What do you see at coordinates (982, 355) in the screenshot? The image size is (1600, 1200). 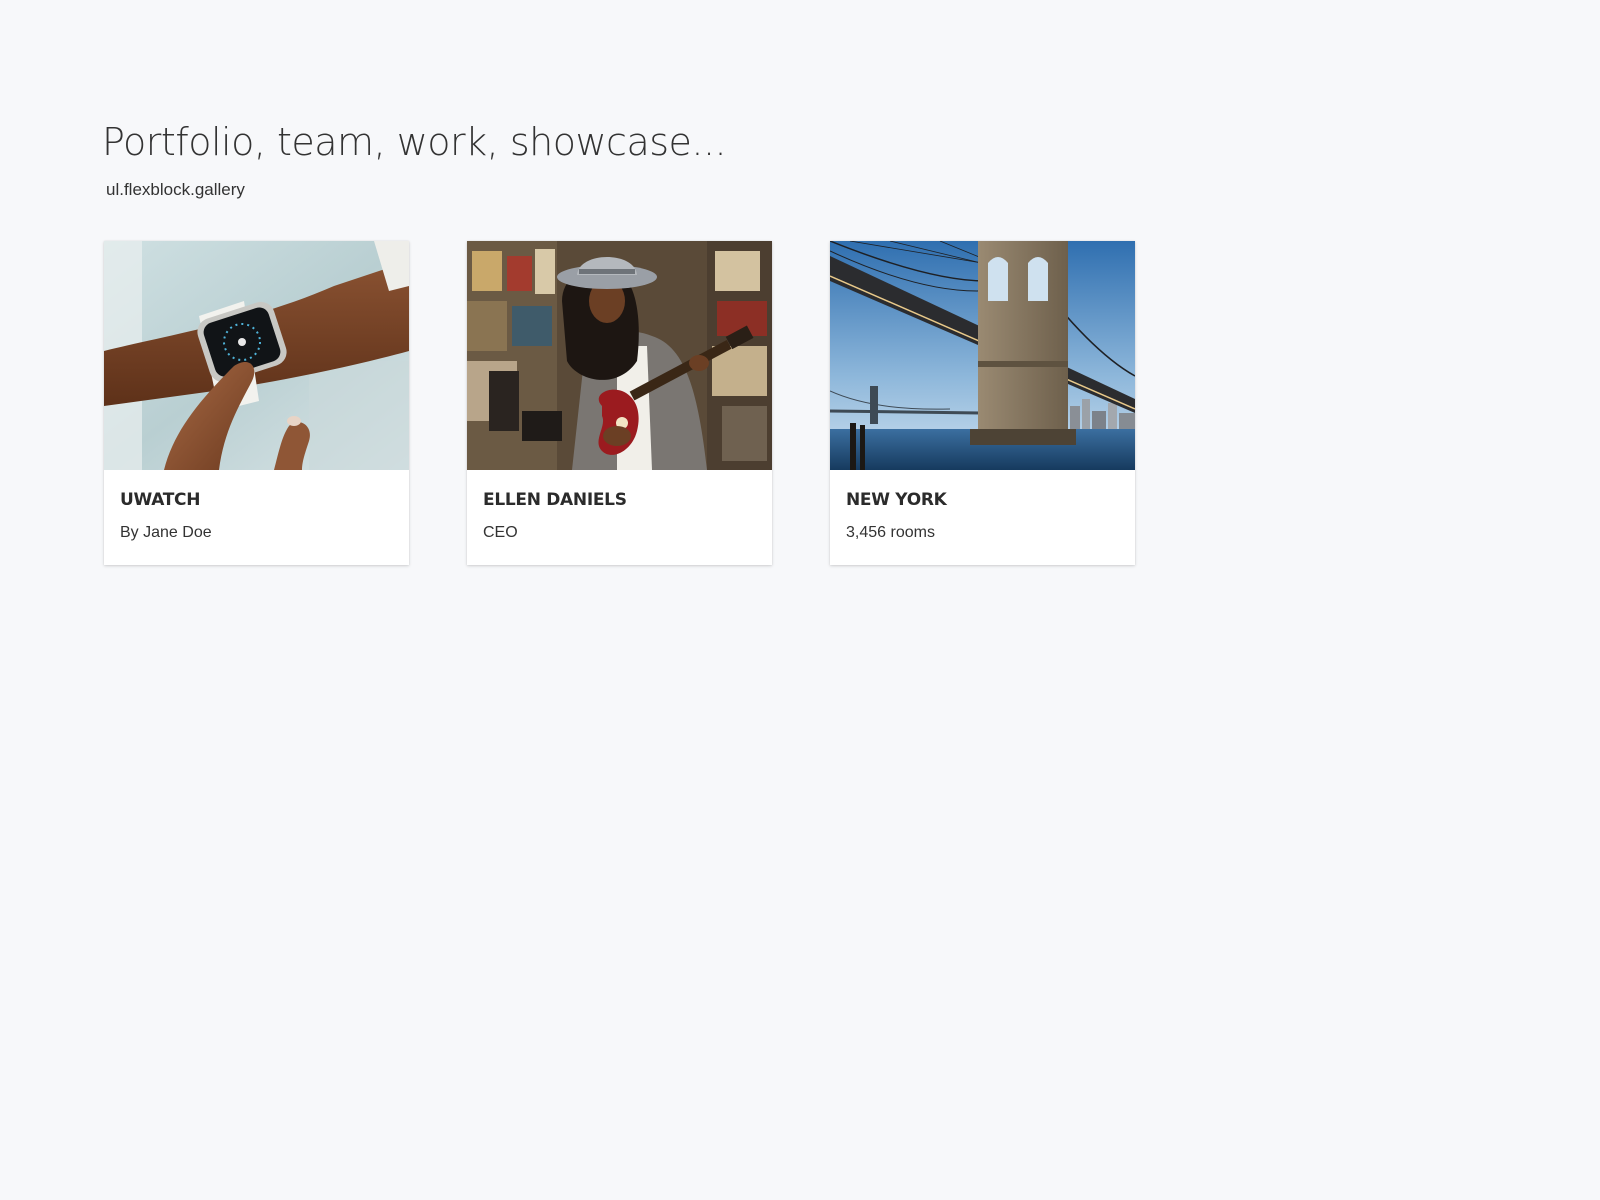 I see `brooklyn-bridge-photo` at bounding box center [982, 355].